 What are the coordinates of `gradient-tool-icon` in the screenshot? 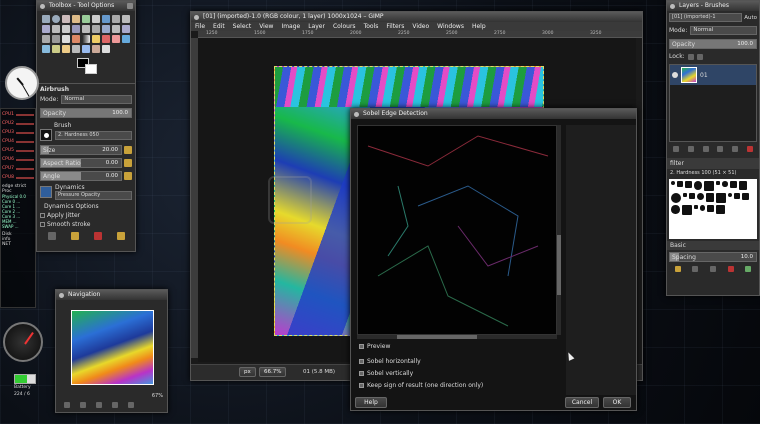 It's located at (86, 39).